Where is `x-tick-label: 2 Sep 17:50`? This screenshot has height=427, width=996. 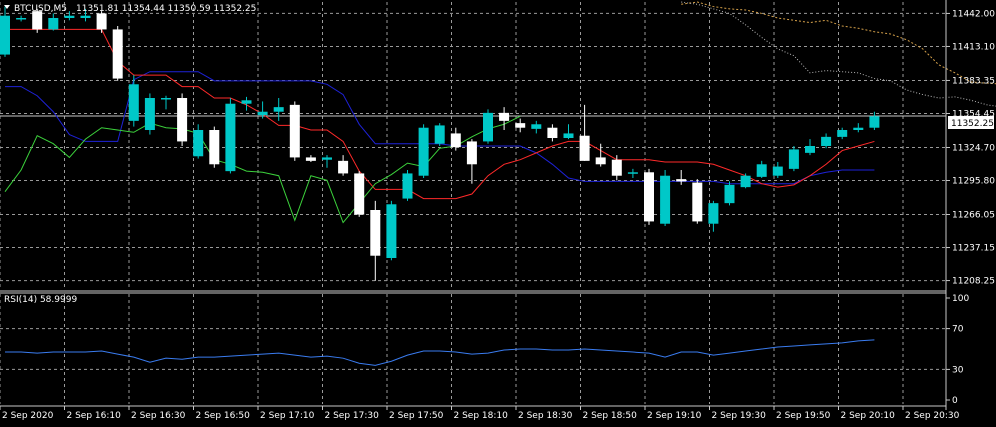
x-tick-label: 2 Sep 17:50 is located at coordinates (416, 416).